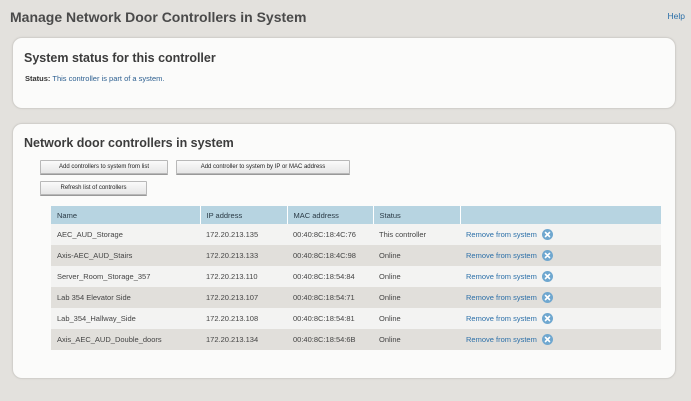 The width and height of the screenshot is (691, 401). What do you see at coordinates (330, 318) in the screenshot?
I see `controller-mac: 00:40:8C:18:54:81` at bounding box center [330, 318].